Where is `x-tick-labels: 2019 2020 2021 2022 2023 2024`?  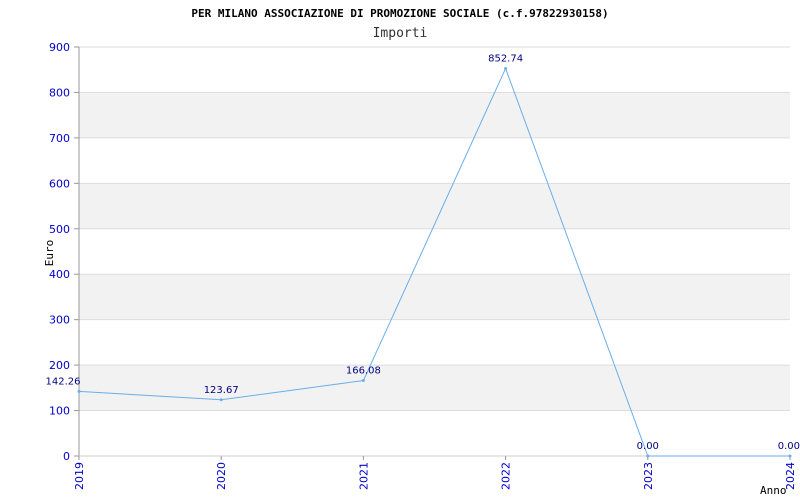 x-tick-labels: 2019 2020 2021 2022 2023 2024 is located at coordinates (435, 476).